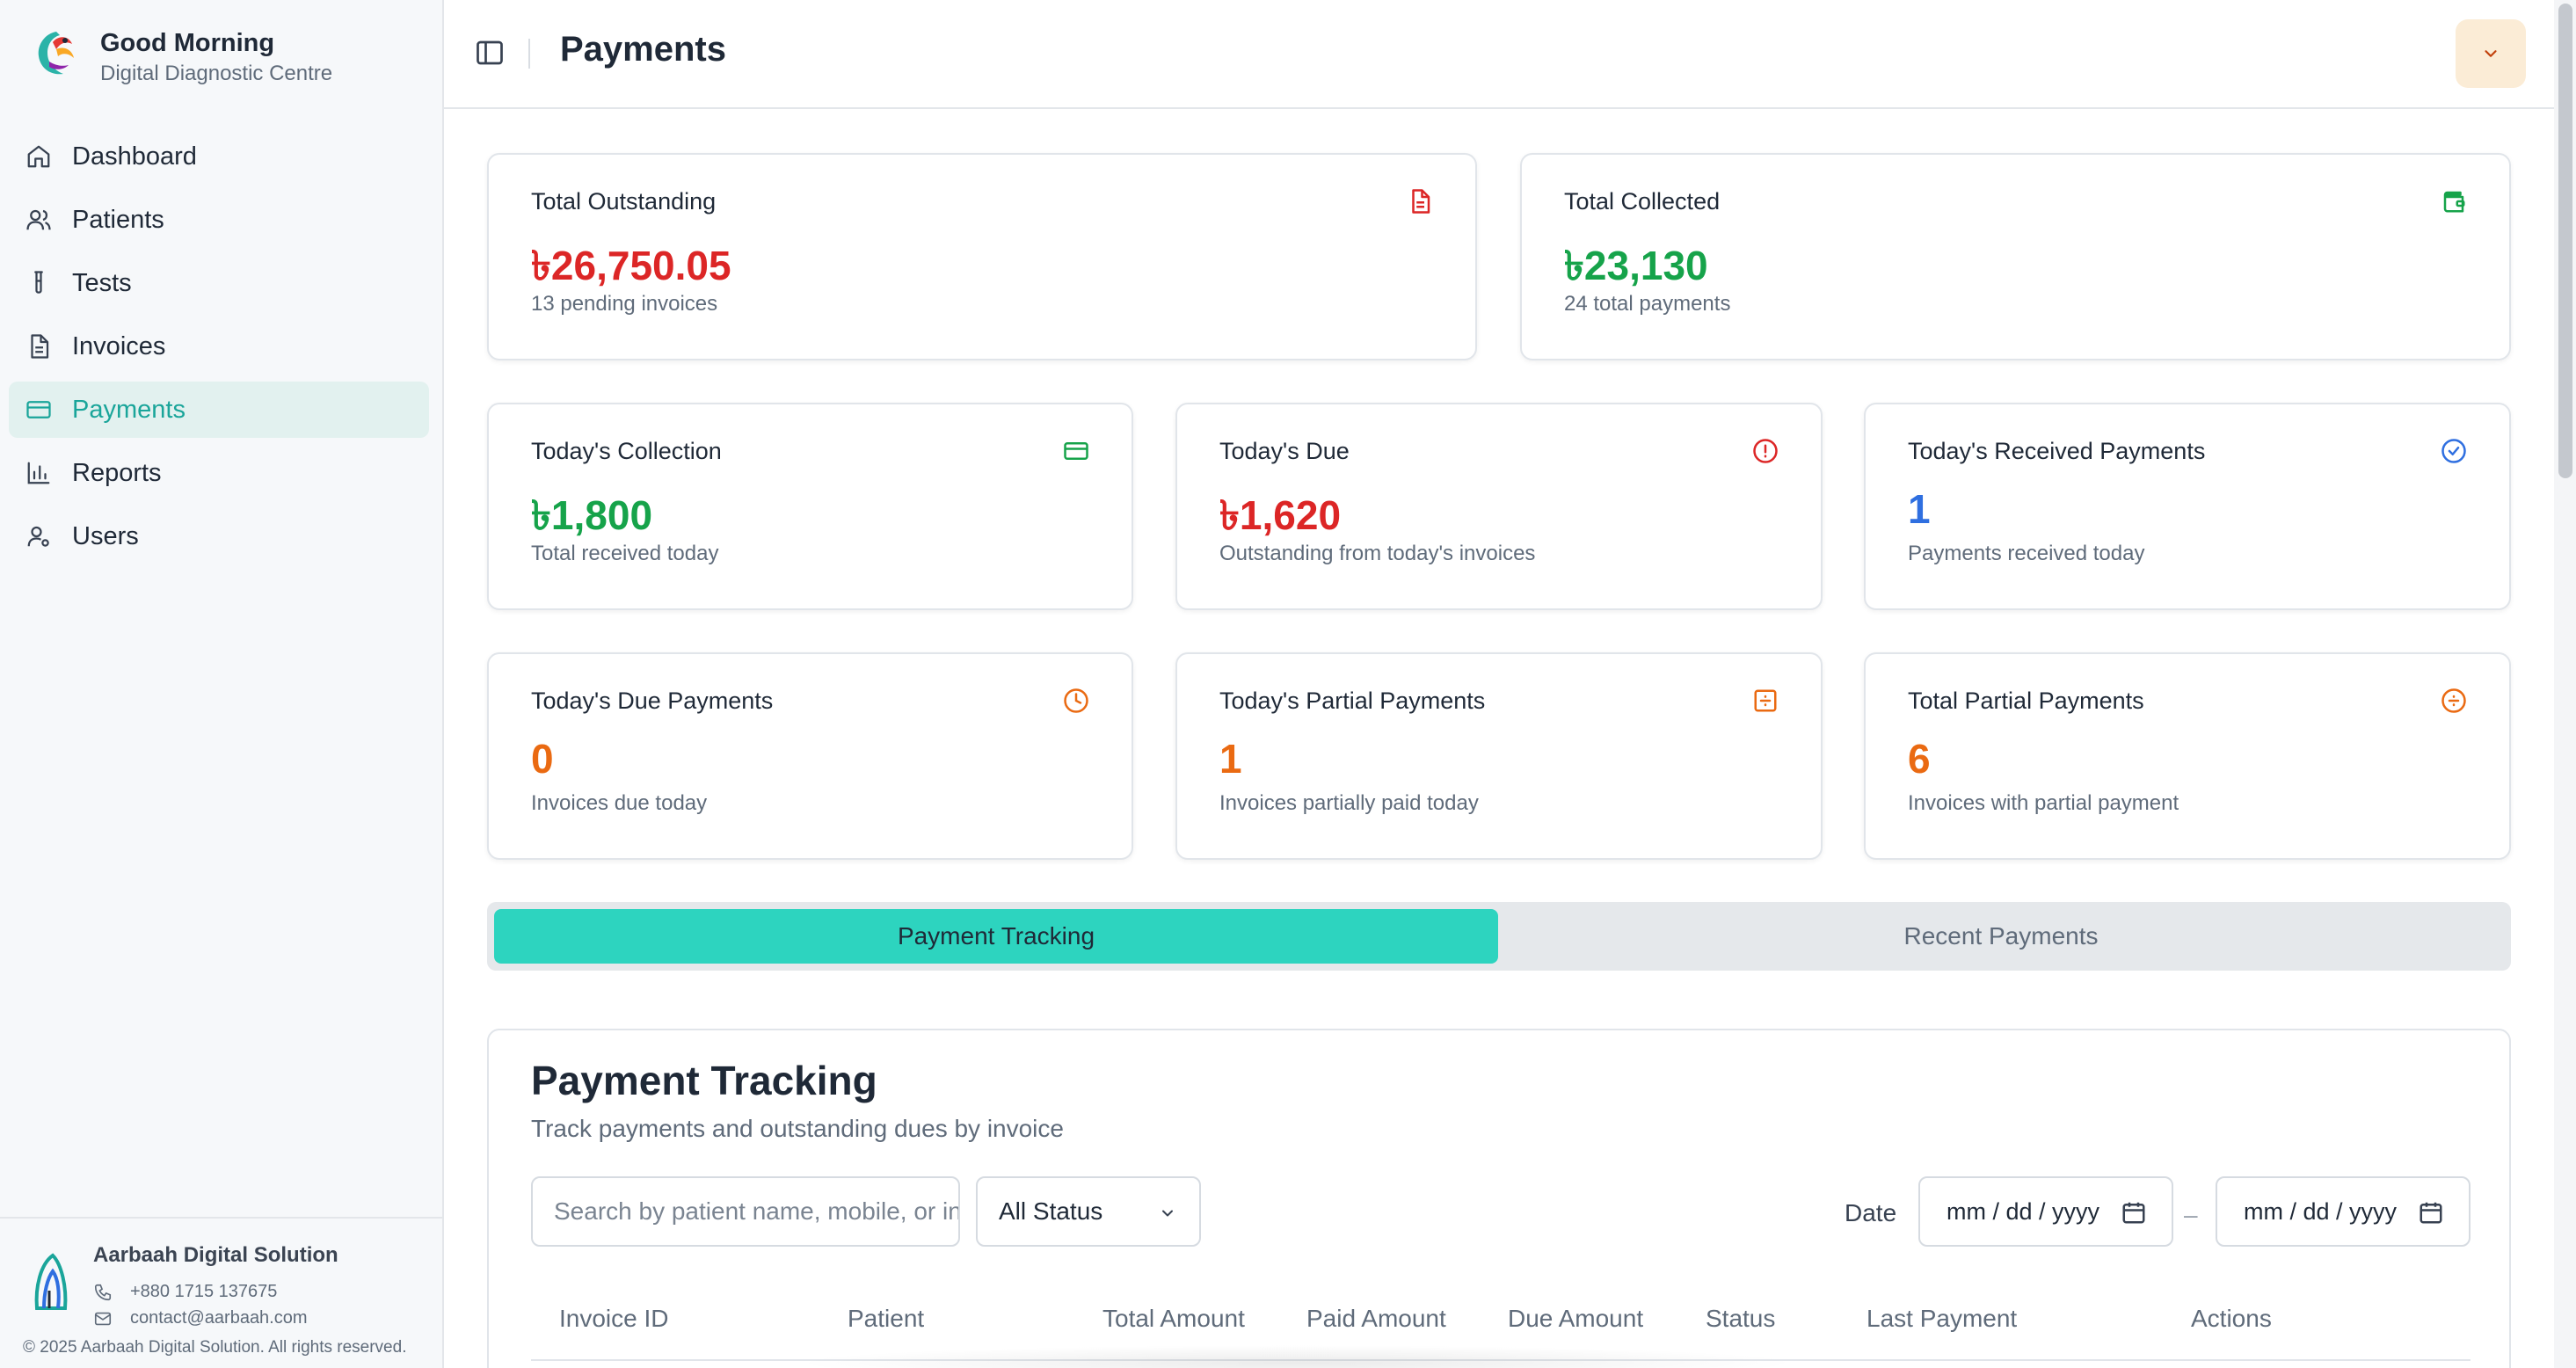  What do you see at coordinates (624, 304) in the screenshot?
I see `card-subtitle: 13 pending invoices` at bounding box center [624, 304].